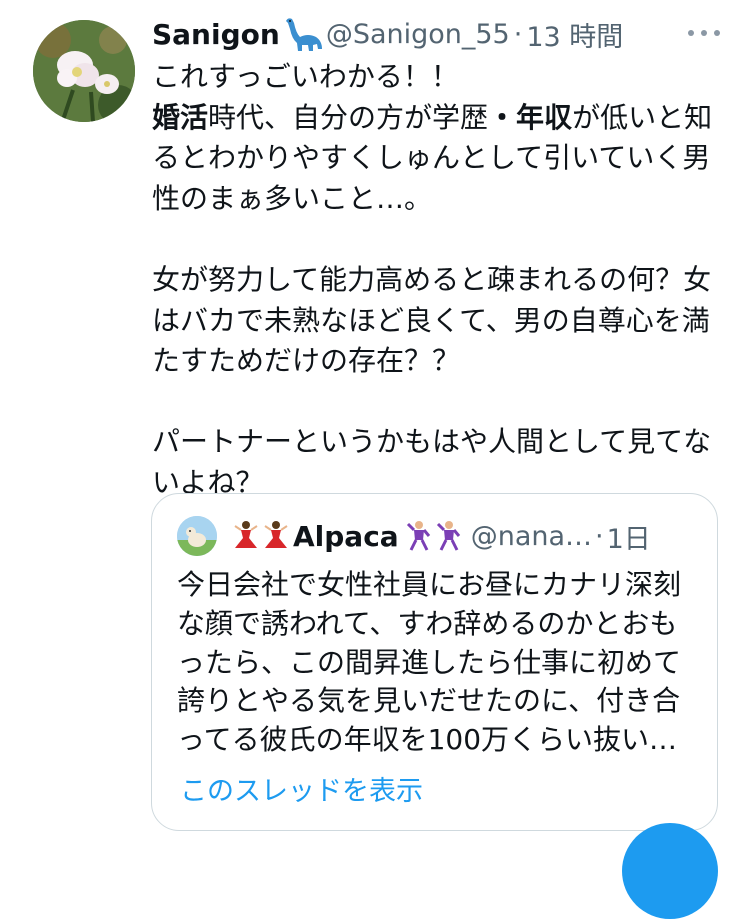  What do you see at coordinates (301, 788) in the screenshot?
I see `show-thread-link: このスレッドを表示` at bounding box center [301, 788].